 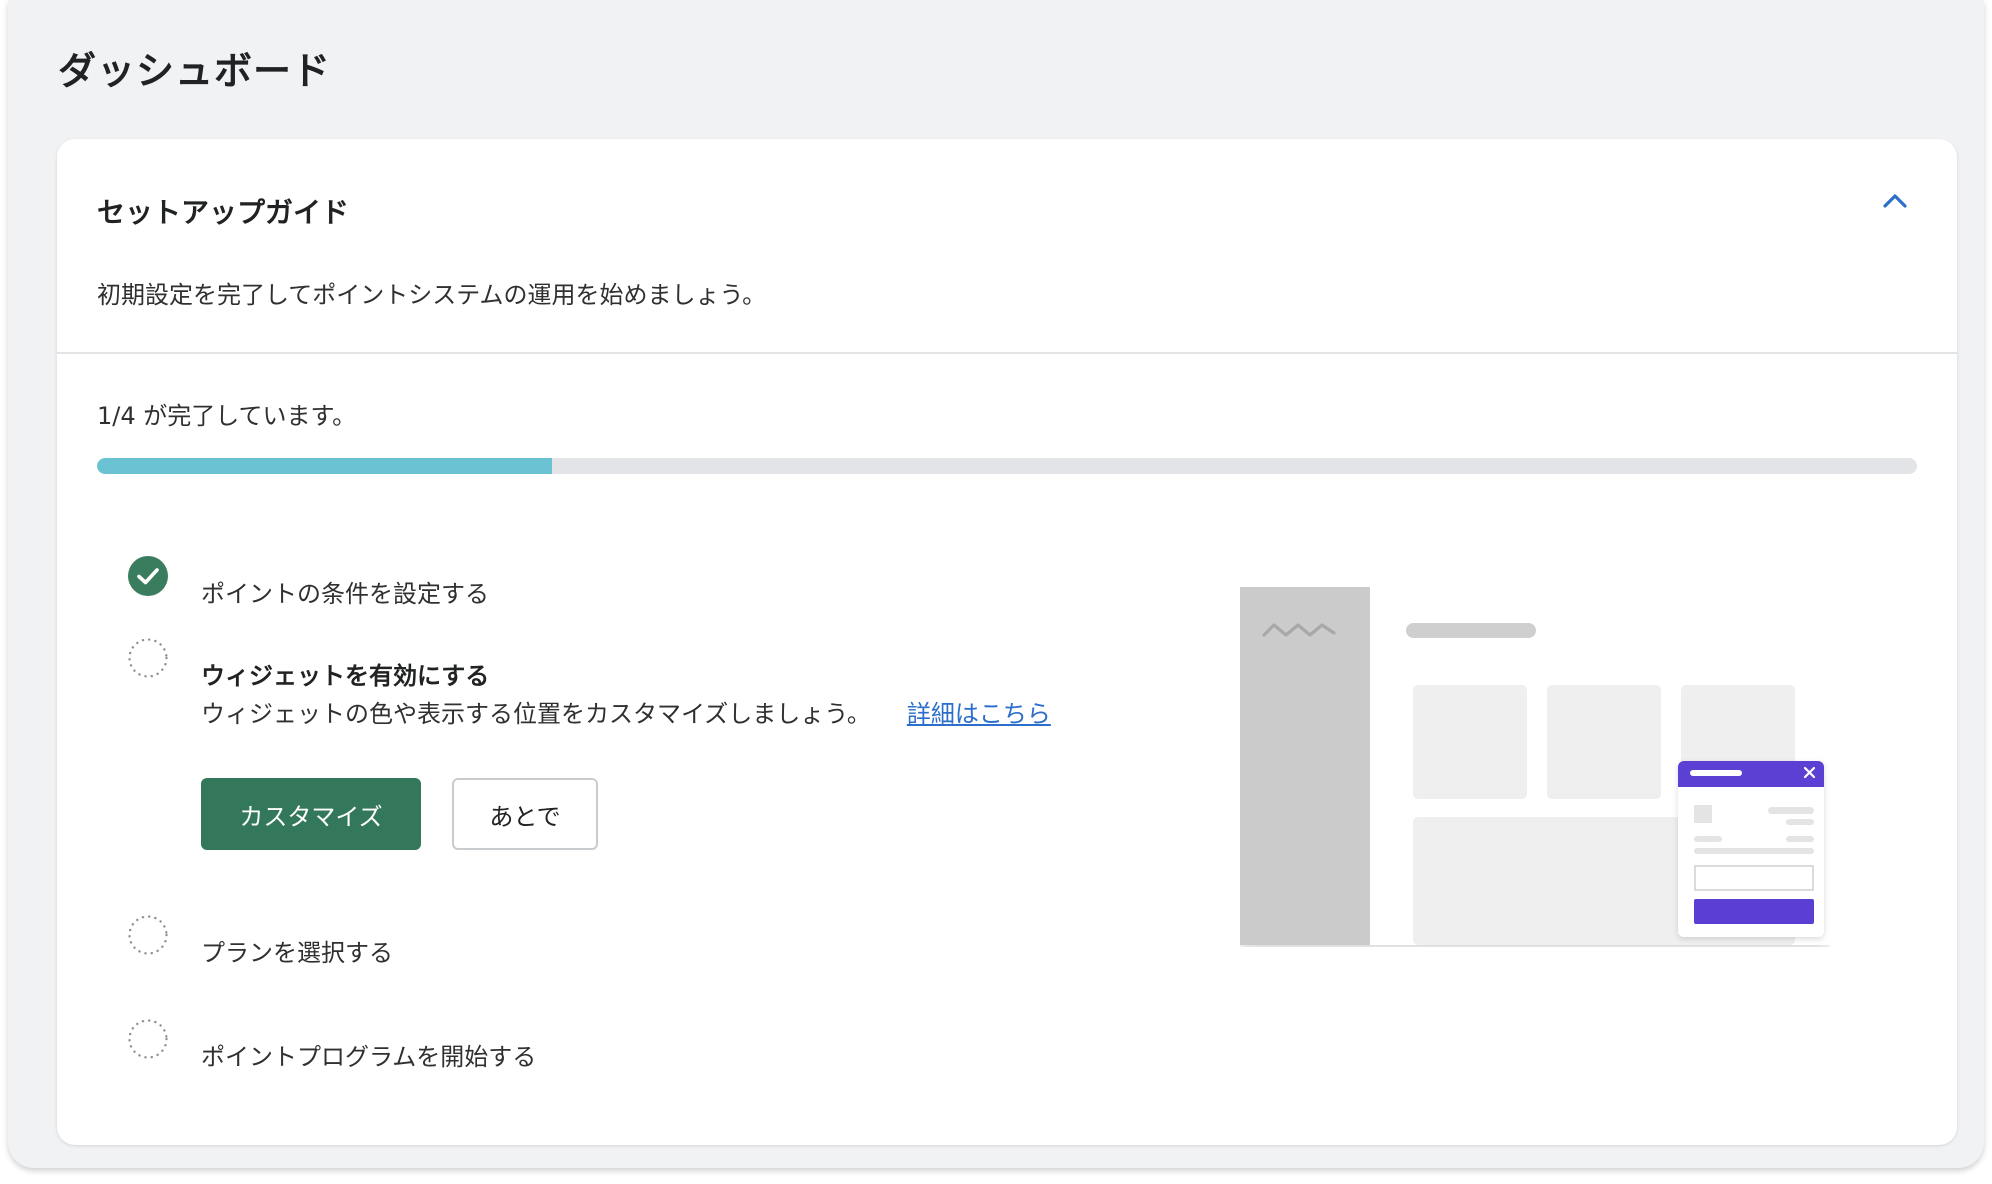 I want to click on progress-bar-fill, so click(x=324, y=466).